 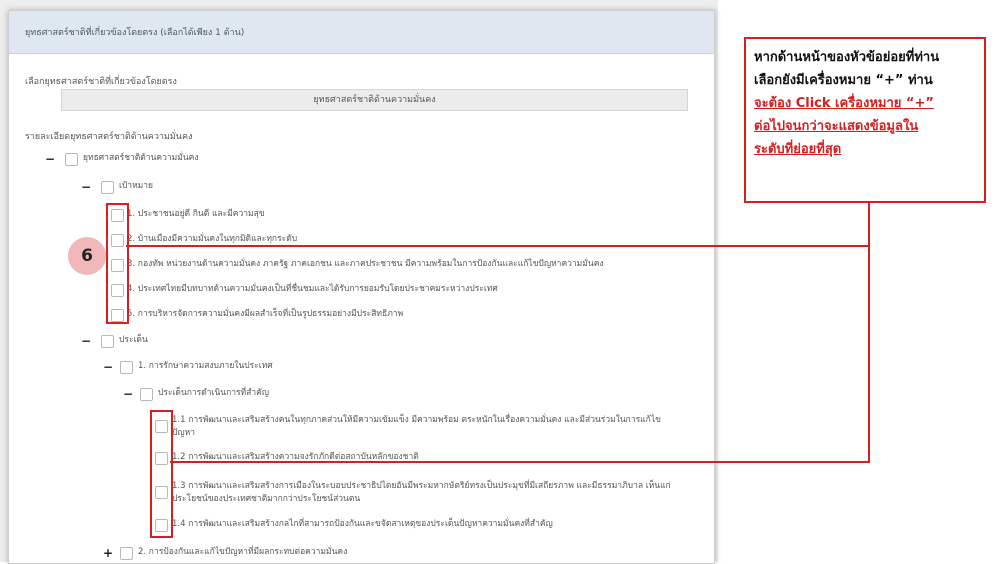 I want to click on goal-item-label: 1. ประชาชนอยู่ดี กินดี และมีความสุข, so click(x=196, y=214).